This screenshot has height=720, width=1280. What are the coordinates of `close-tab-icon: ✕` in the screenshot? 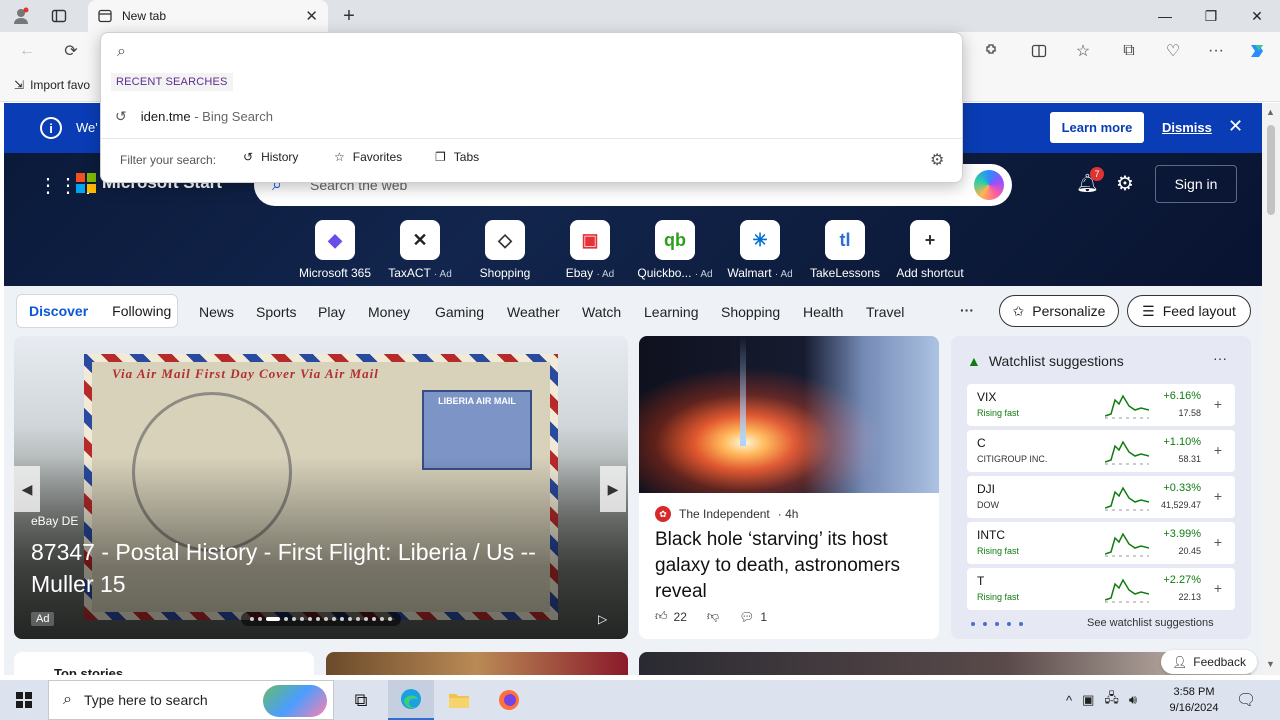 It's located at (311, 16).